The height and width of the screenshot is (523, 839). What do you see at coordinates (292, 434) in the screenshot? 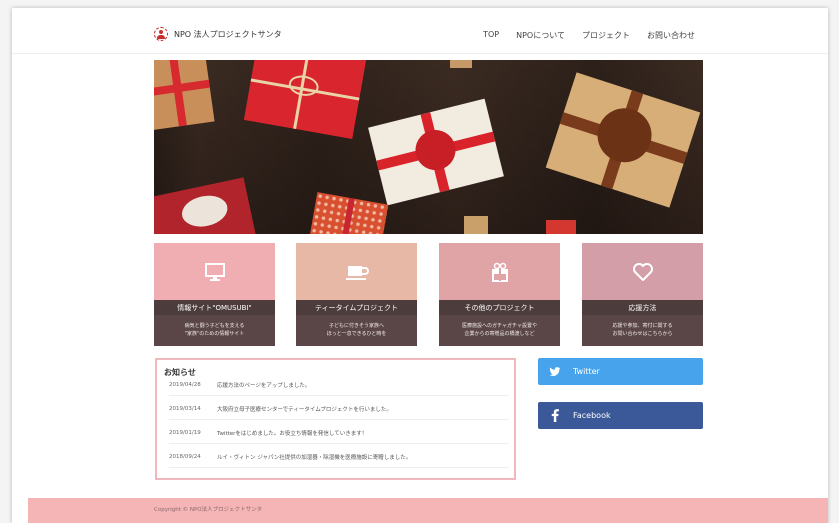
I see `news-text: Twitterをはじめました。お役立ち情報を発信していきます！` at bounding box center [292, 434].